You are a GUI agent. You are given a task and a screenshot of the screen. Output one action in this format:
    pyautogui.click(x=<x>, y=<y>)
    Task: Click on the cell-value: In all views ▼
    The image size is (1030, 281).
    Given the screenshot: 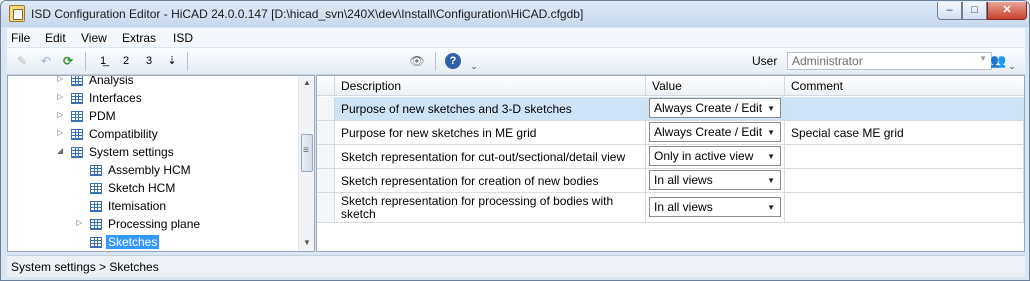 What is the action you would take?
    pyautogui.click(x=715, y=181)
    